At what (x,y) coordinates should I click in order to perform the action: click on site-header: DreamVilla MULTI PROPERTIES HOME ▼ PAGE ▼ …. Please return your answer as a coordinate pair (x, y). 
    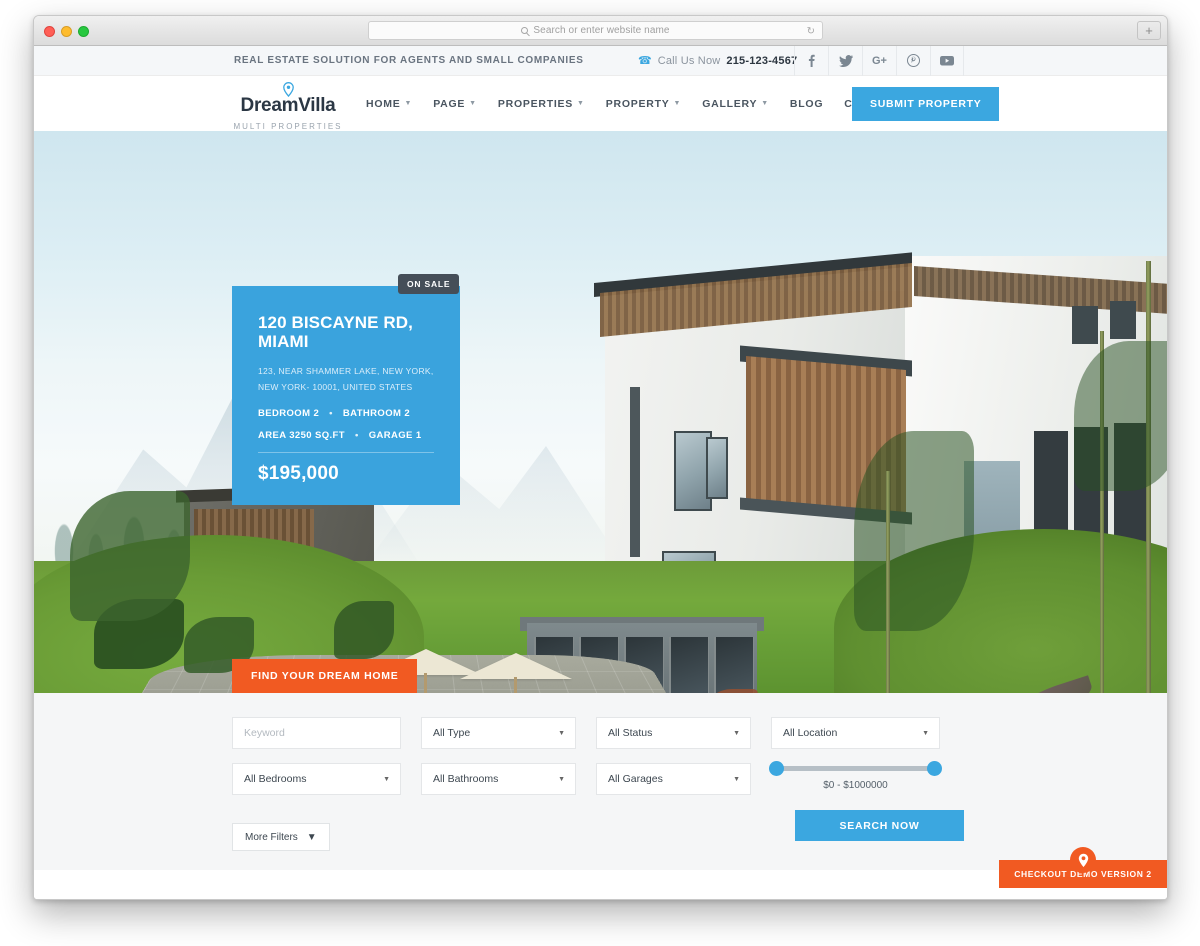
    Looking at the image, I should click on (600, 103).